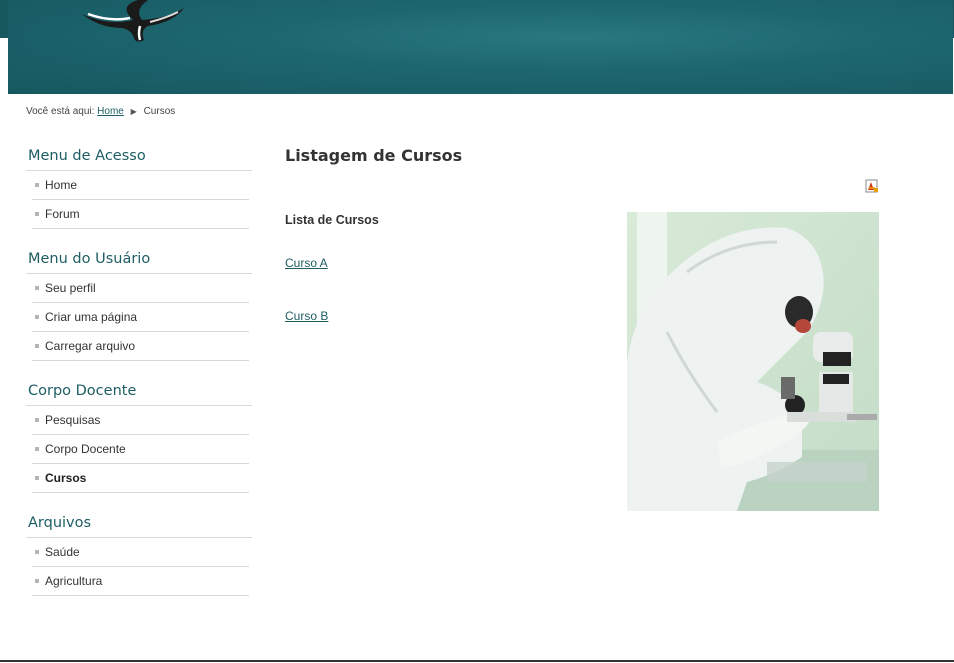  I want to click on pdf-icon, so click(872, 186).